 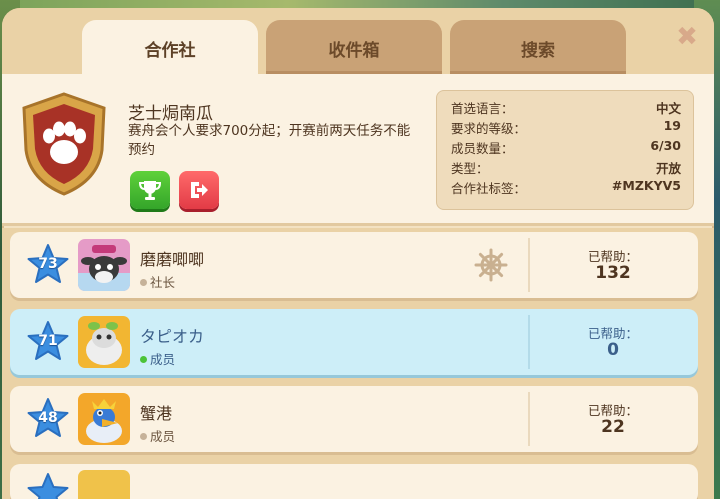 I want to click on detail-member-count: 成员数量： 6/30, so click(x=566, y=148).